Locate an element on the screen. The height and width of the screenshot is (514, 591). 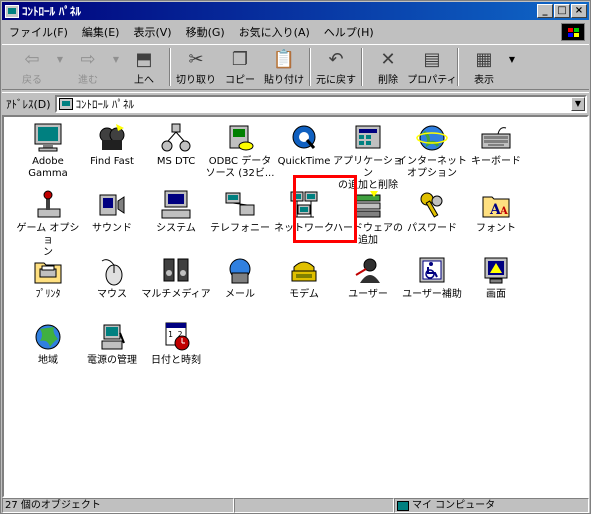
icon-mail: メール is located at coordinates (240, 278).